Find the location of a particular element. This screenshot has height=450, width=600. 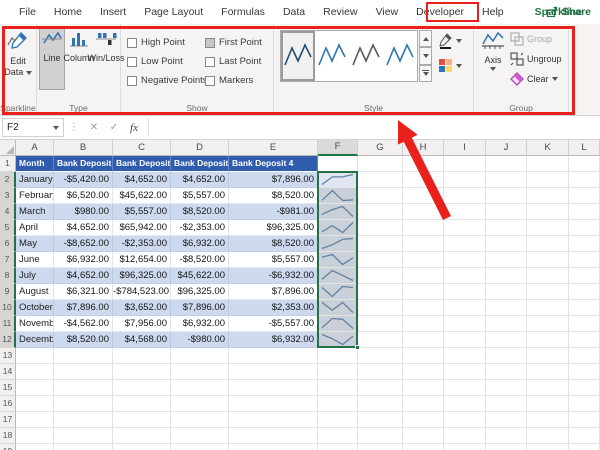

cell-L13 is located at coordinates (584, 356).